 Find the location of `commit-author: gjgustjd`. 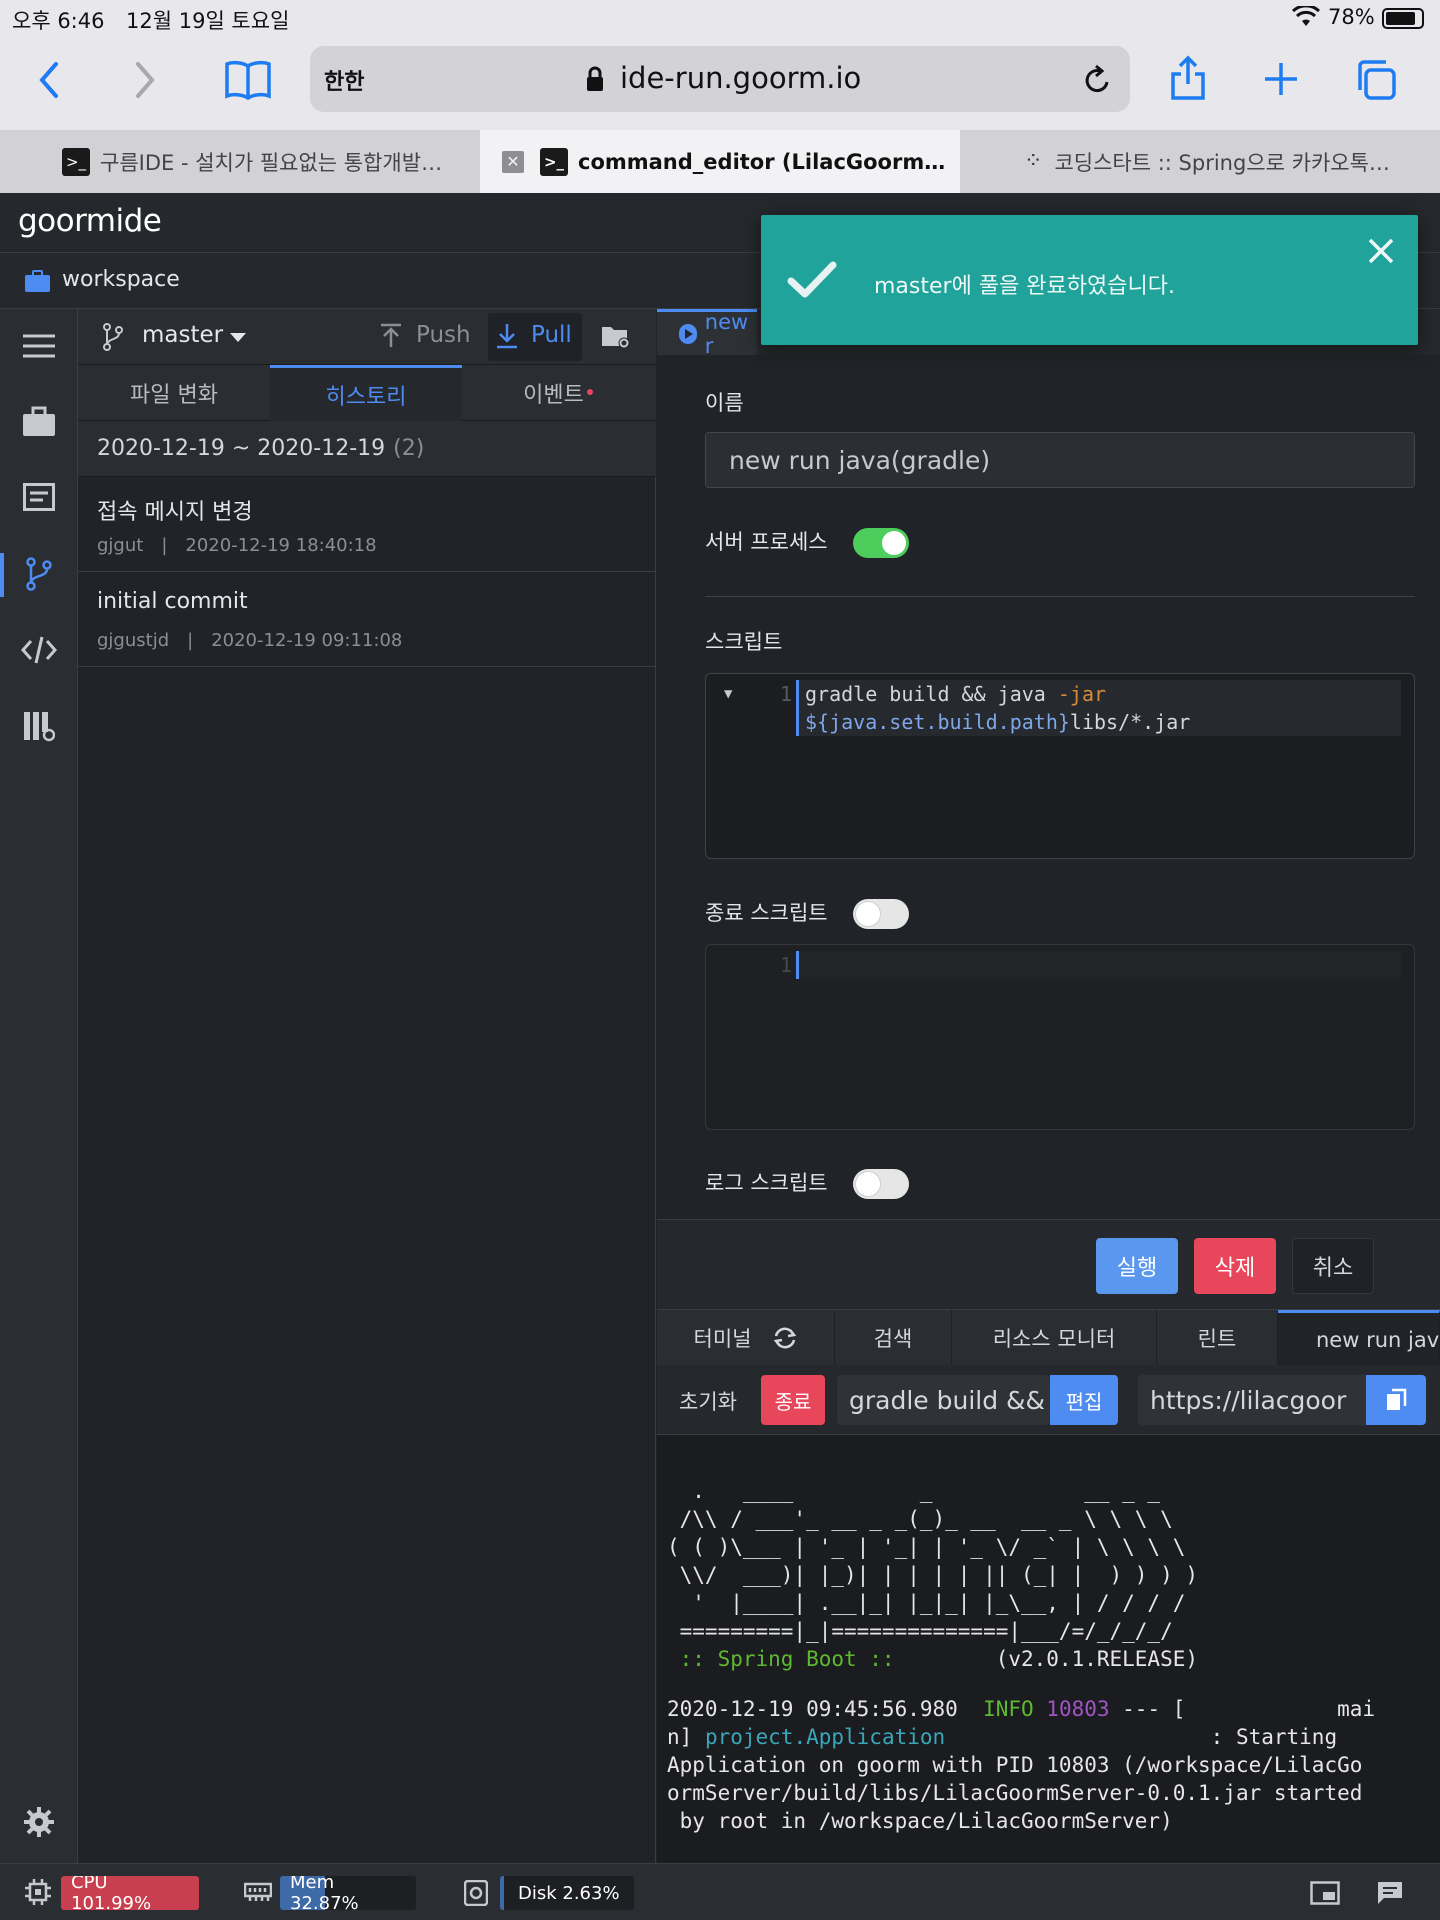

commit-author: gjgustjd is located at coordinates (133, 640).